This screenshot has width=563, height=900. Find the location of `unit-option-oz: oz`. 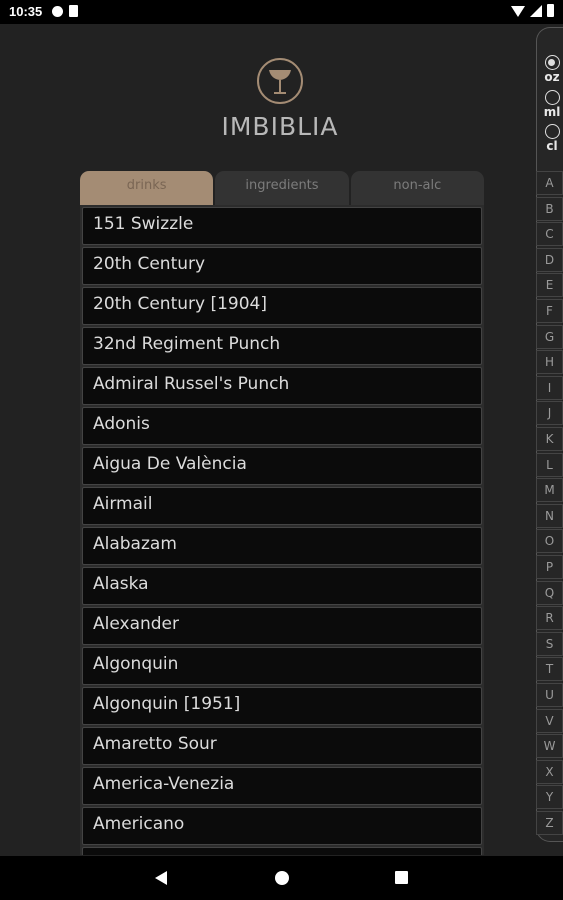

unit-option-oz: oz is located at coordinates (552, 69).